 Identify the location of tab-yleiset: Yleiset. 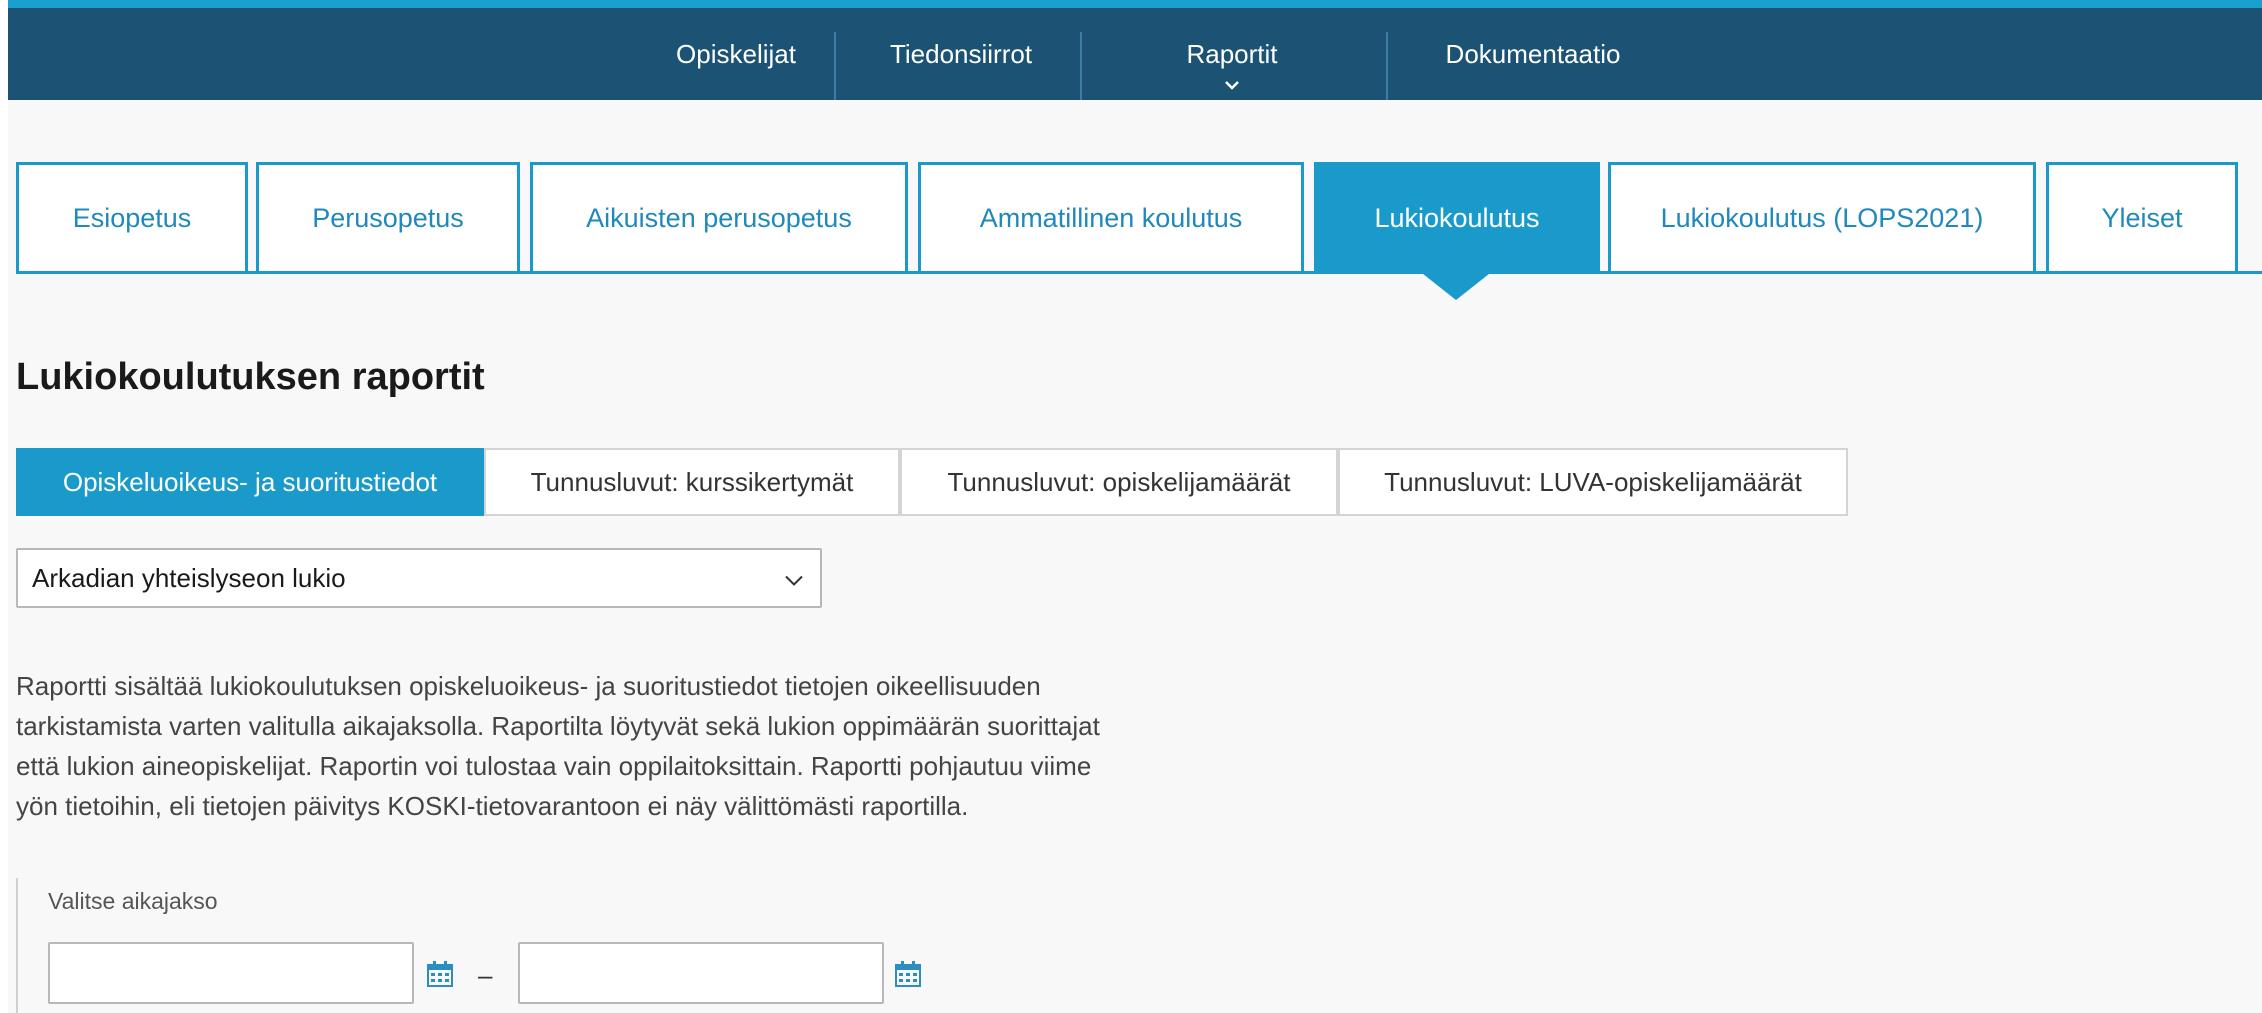
(2142, 218).